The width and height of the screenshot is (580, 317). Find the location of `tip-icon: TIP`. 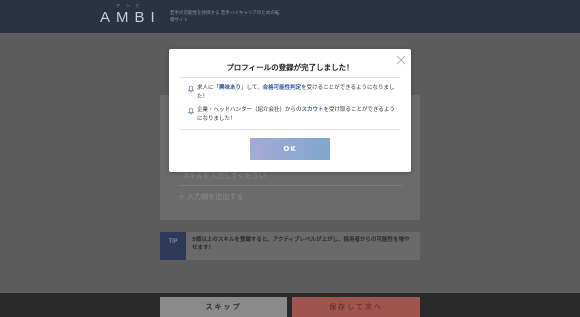

tip-icon: TIP is located at coordinates (173, 246).